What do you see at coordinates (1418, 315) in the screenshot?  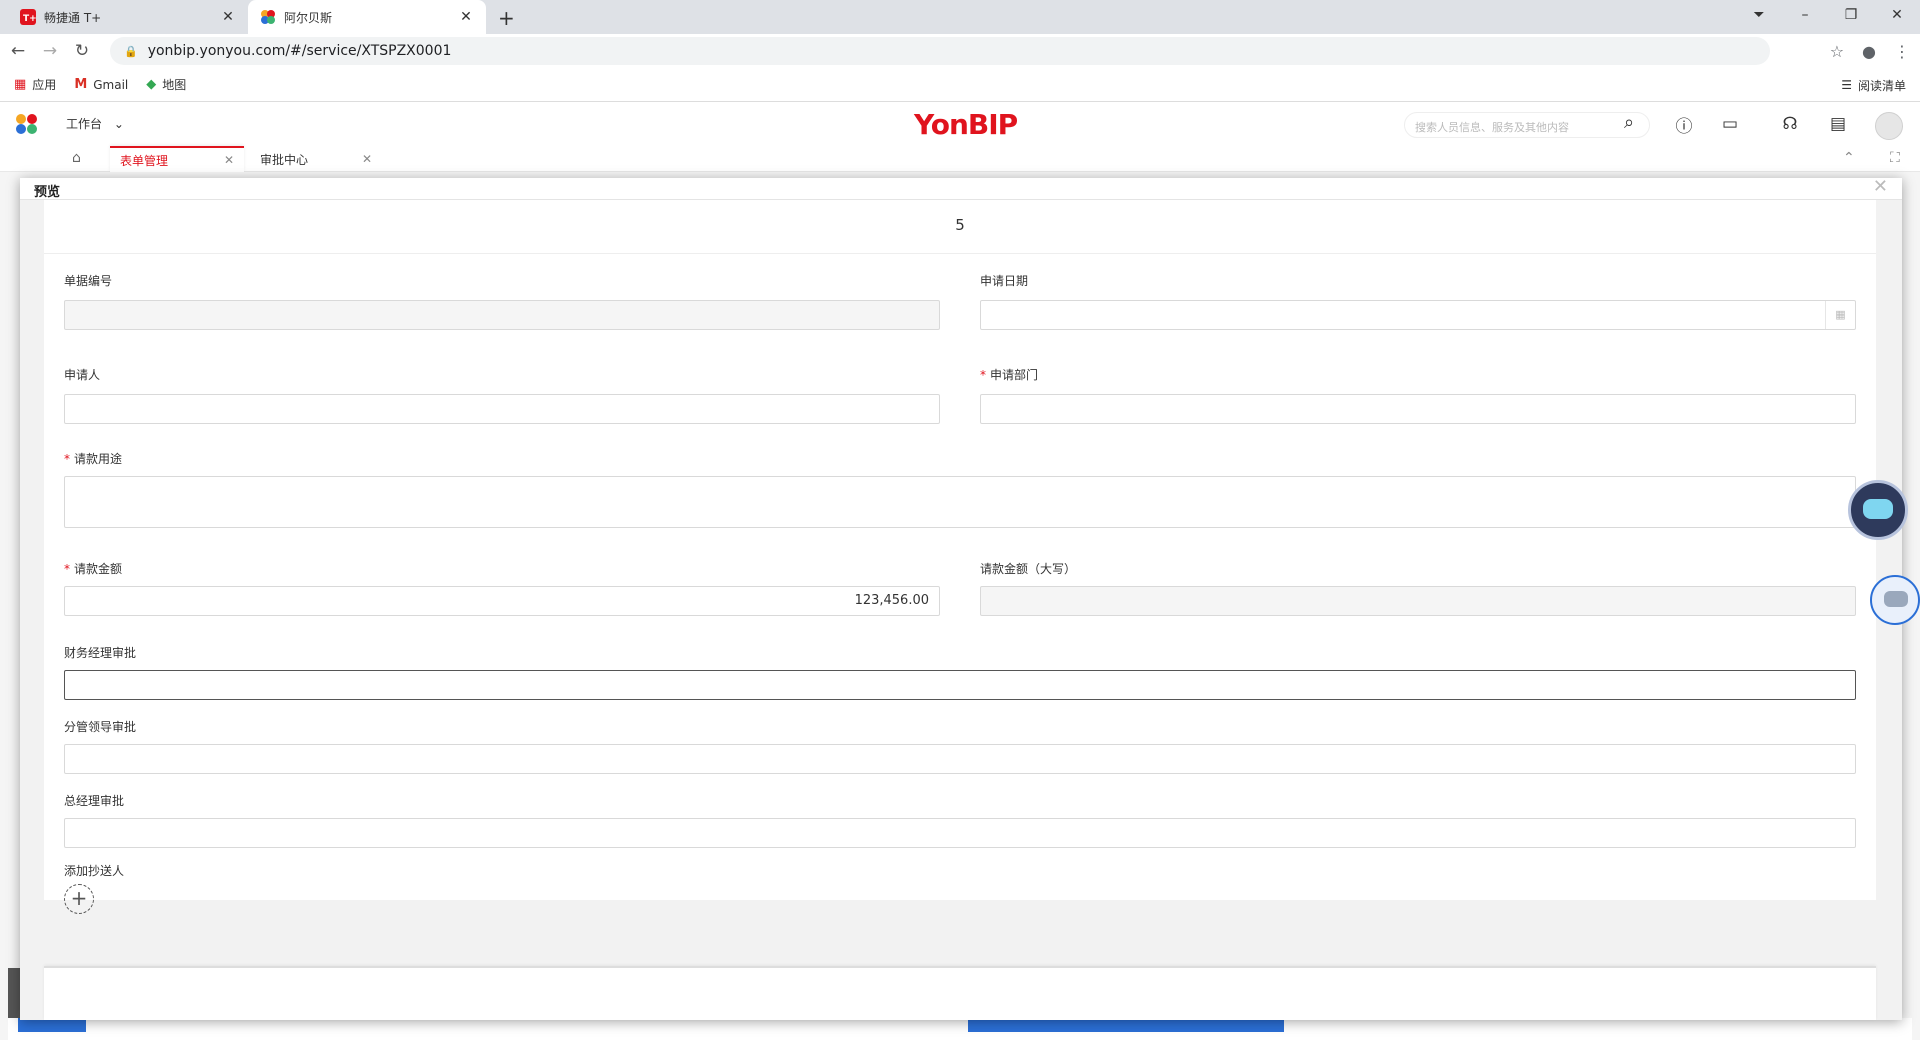 I see `apply-date-field: ▦` at bounding box center [1418, 315].